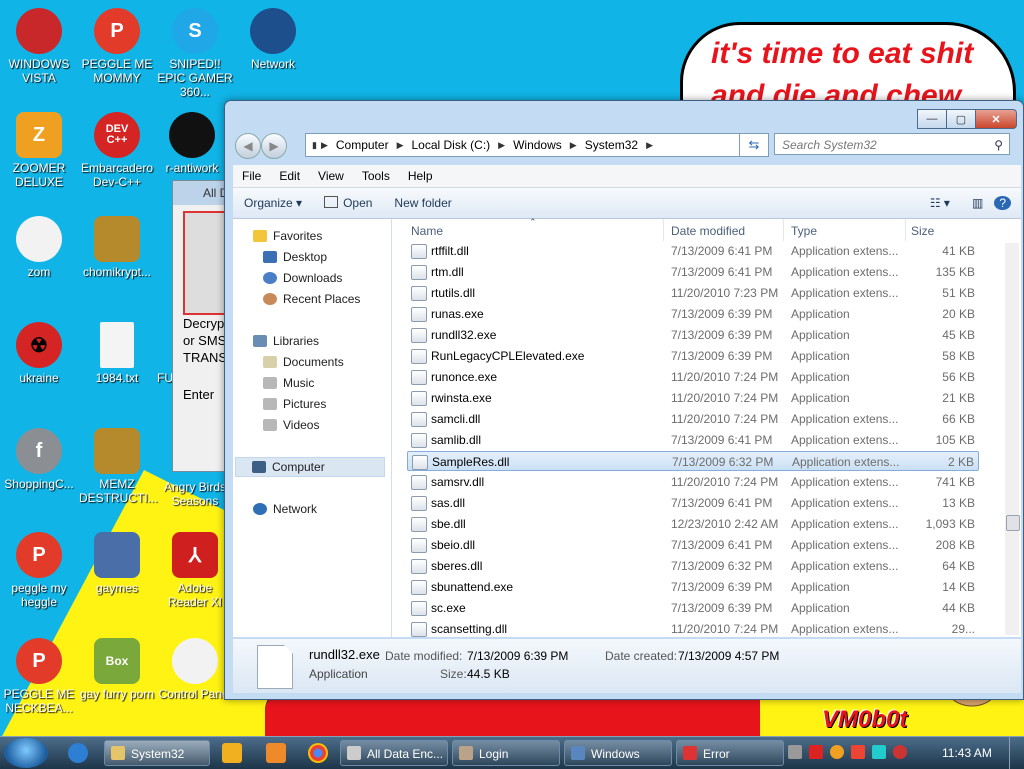  Describe the element at coordinates (232, 753) in the screenshot. I see `media-player-icon` at that location.